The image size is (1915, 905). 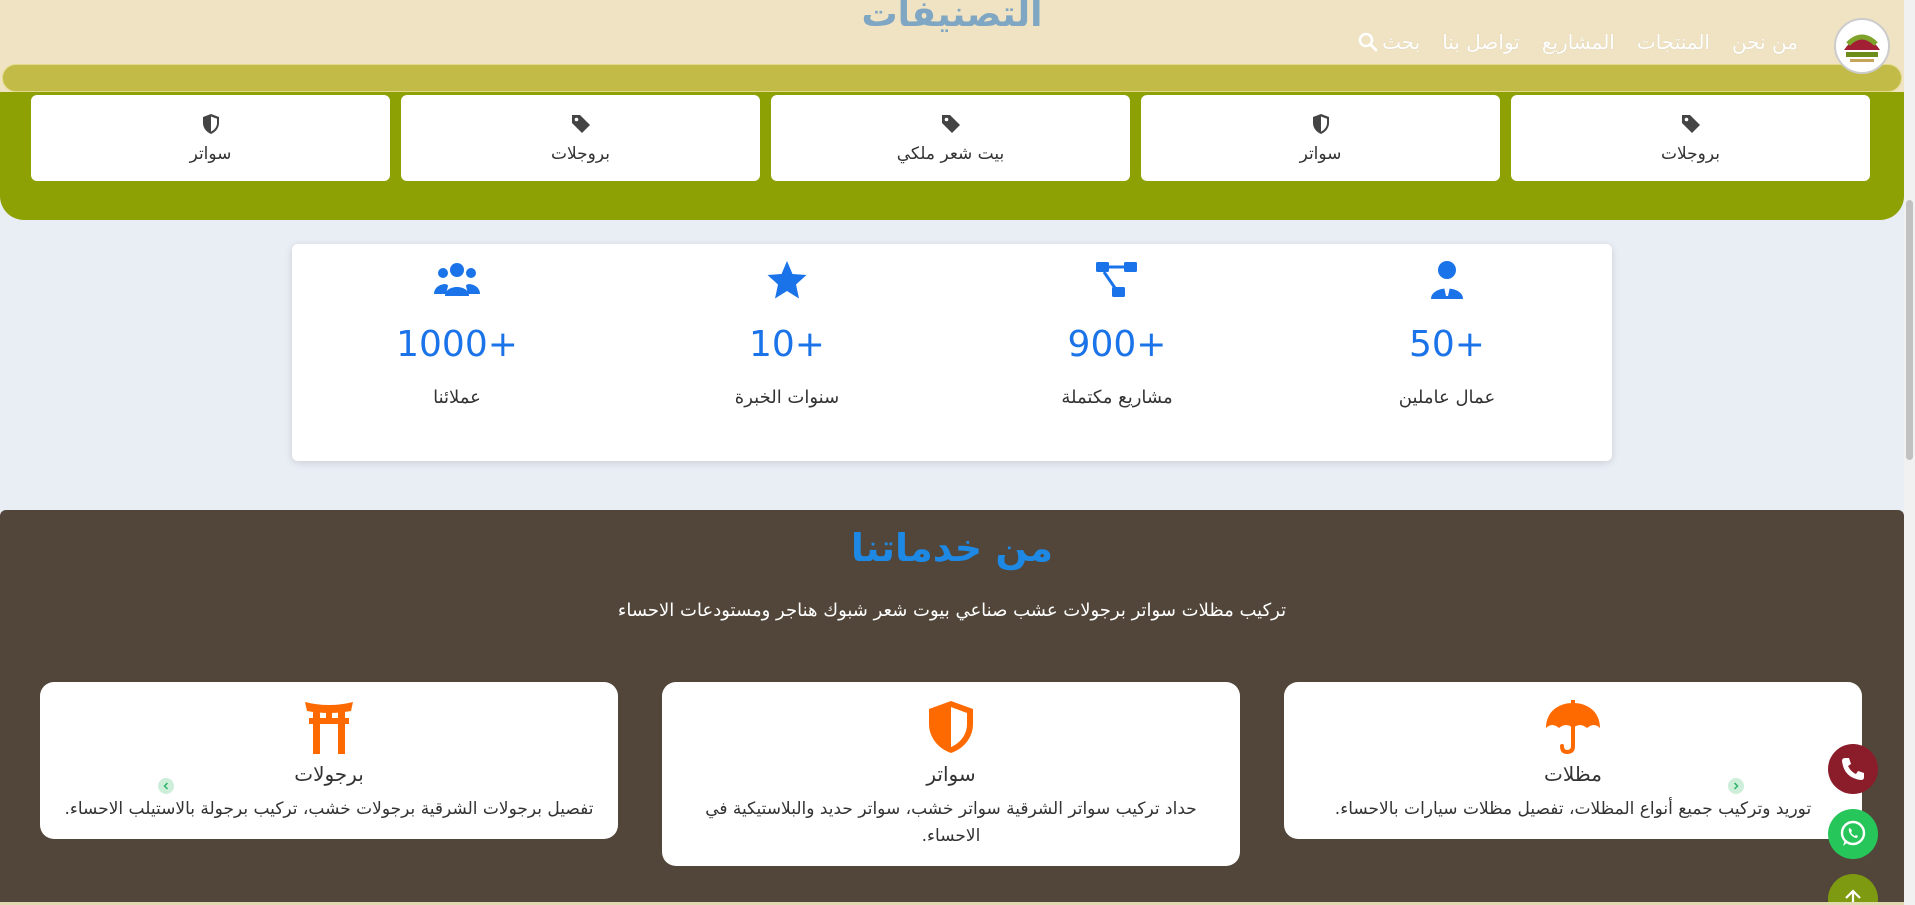 I want to click on category-card: بيت شعر ملكي, so click(x=950, y=138).